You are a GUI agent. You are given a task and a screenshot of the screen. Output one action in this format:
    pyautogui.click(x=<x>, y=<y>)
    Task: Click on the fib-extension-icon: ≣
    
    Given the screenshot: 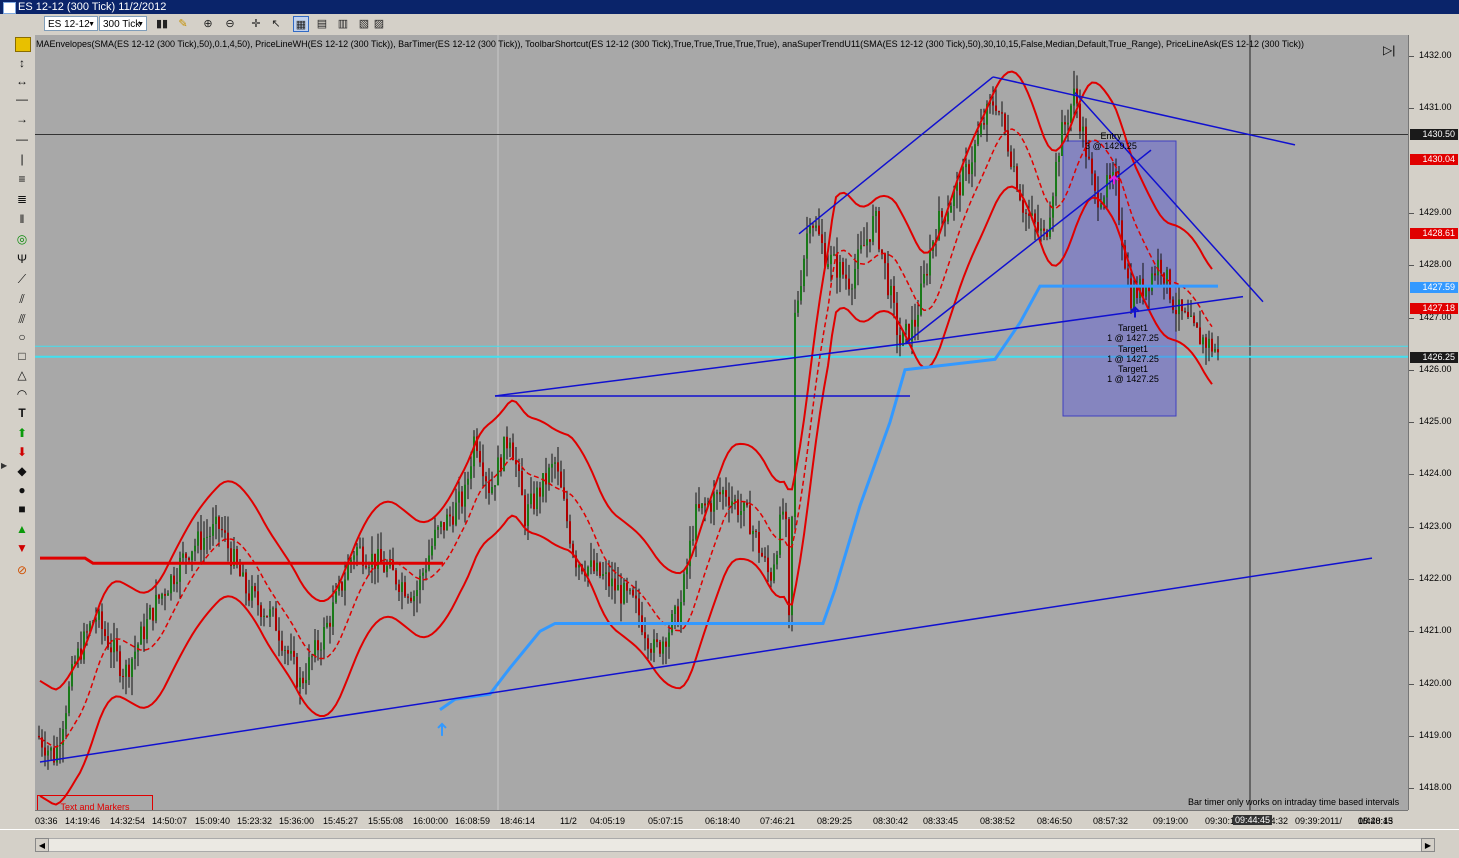 What is the action you would take?
    pyautogui.click(x=22, y=199)
    